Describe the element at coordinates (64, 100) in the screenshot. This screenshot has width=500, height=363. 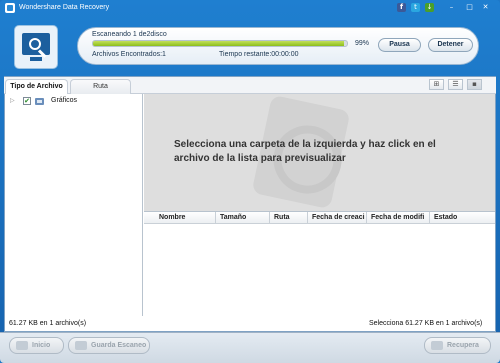
I see `tree-item-label: Gráficos` at that location.